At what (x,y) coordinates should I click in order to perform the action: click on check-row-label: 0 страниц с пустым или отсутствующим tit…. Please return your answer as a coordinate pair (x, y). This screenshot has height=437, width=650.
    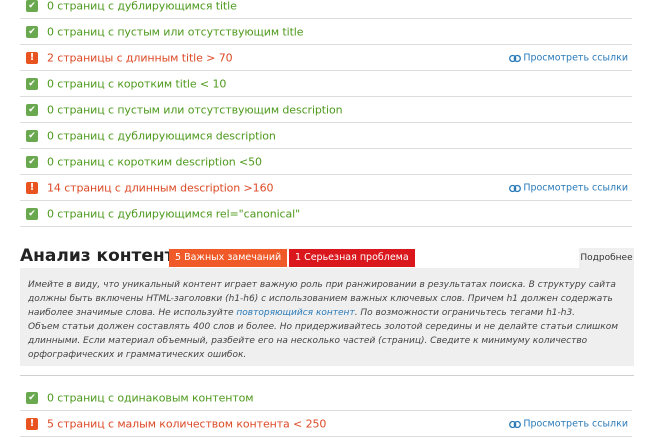
    Looking at the image, I should click on (175, 31).